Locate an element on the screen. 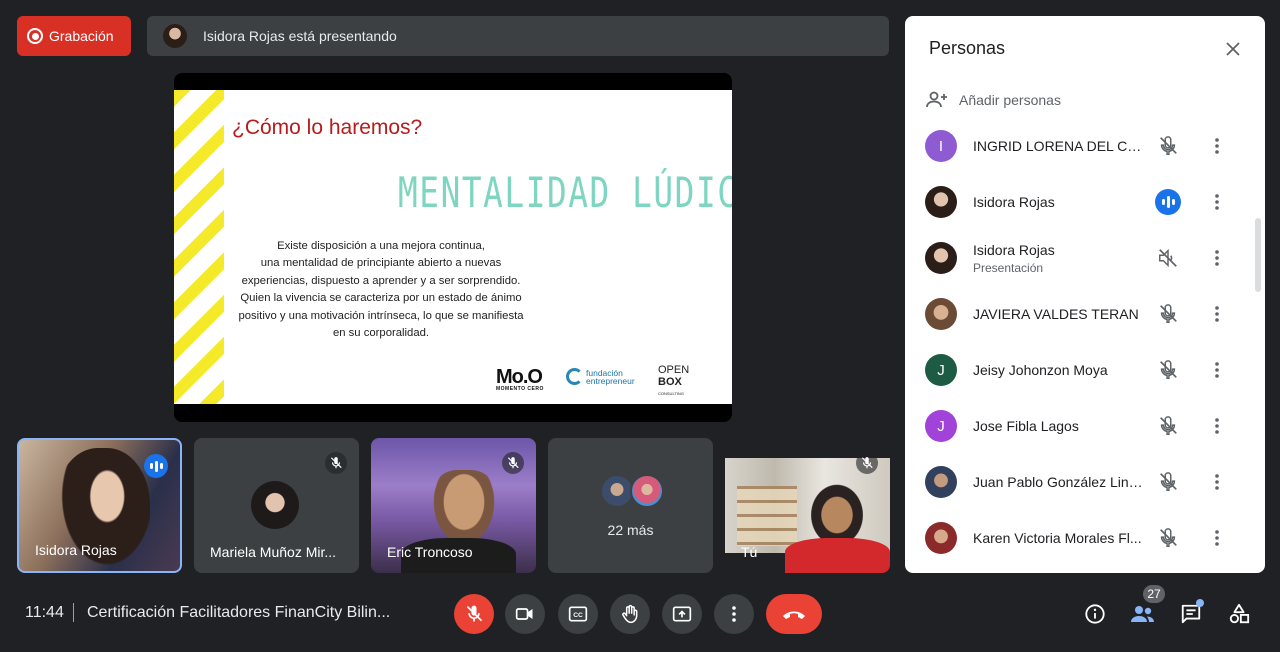 The image size is (1280, 652). panel-scrollbar is located at coordinates (1258, 255).